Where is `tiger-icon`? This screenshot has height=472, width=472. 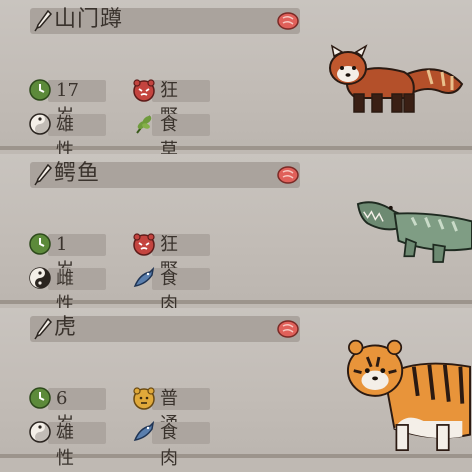 tiger-icon is located at coordinates (409, 391).